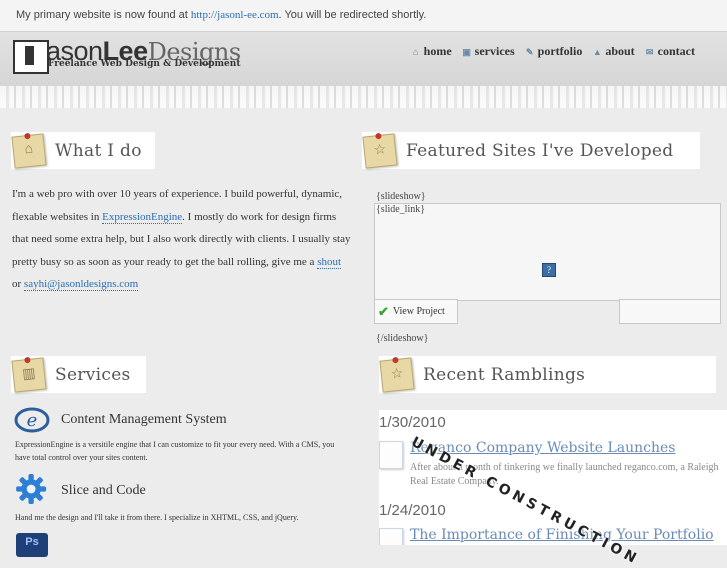  Describe the element at coordinates (235, 15) in the screenshot. I see `new-site-link: http://jasonl-ee.com` at that location.